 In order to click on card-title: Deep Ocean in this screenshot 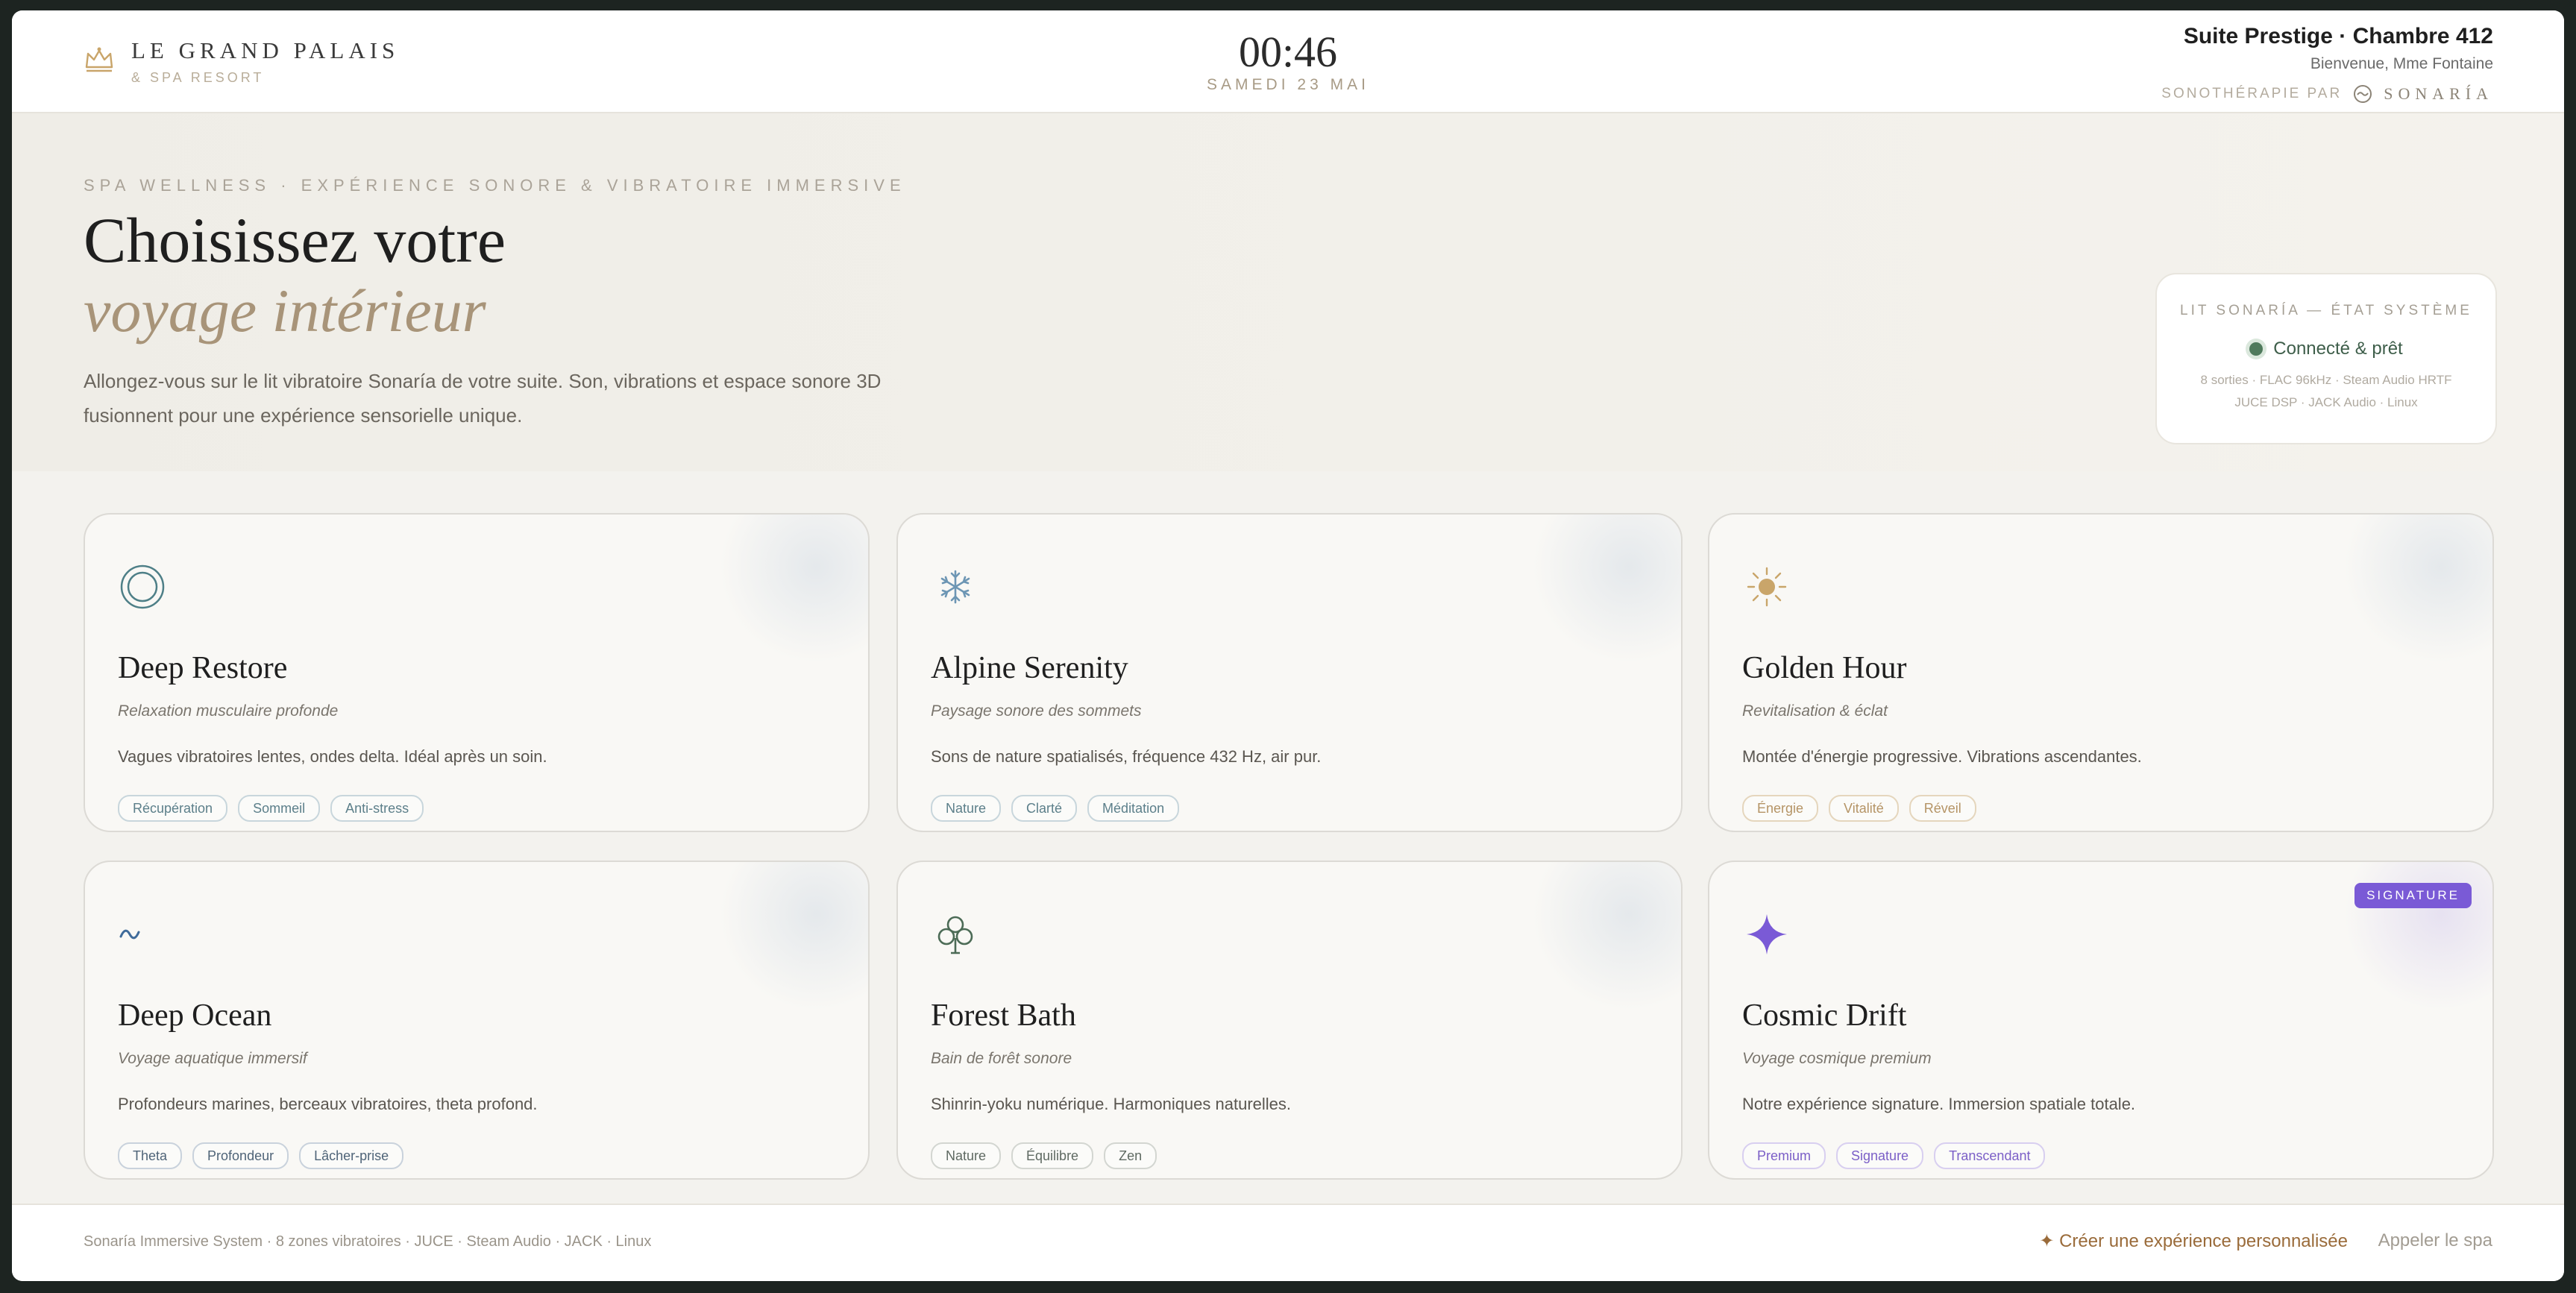, I will do `click(195, 1016)`.